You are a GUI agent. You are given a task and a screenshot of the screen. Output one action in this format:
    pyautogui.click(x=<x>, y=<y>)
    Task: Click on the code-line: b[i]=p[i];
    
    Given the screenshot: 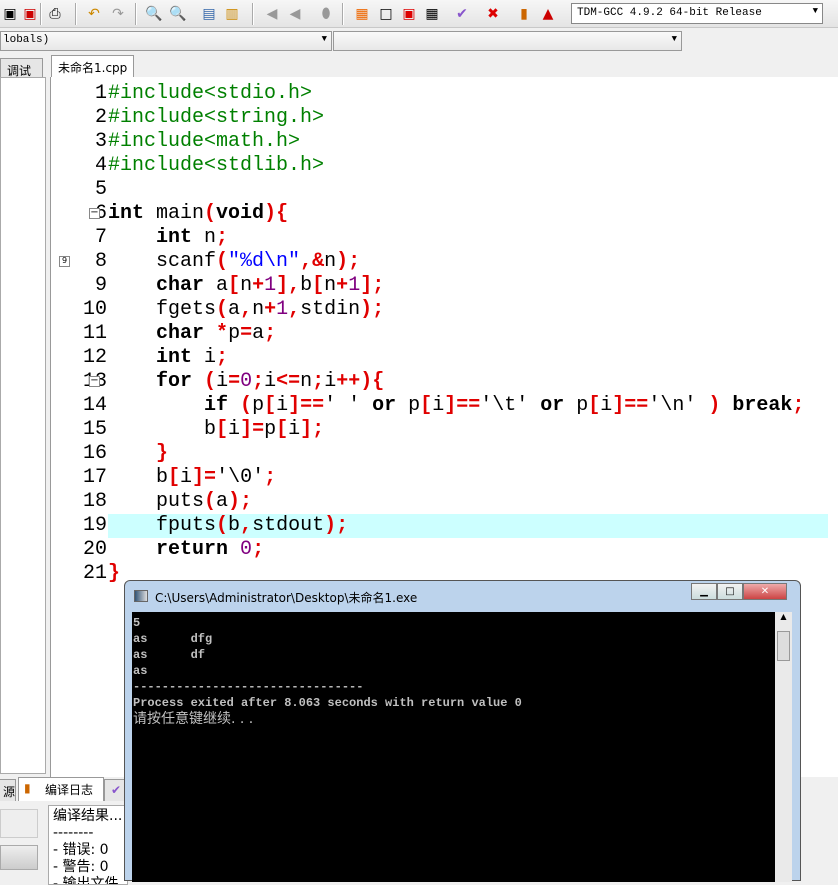 What is the action you would take?
    pyautogui.click(x=468, y=430)
    